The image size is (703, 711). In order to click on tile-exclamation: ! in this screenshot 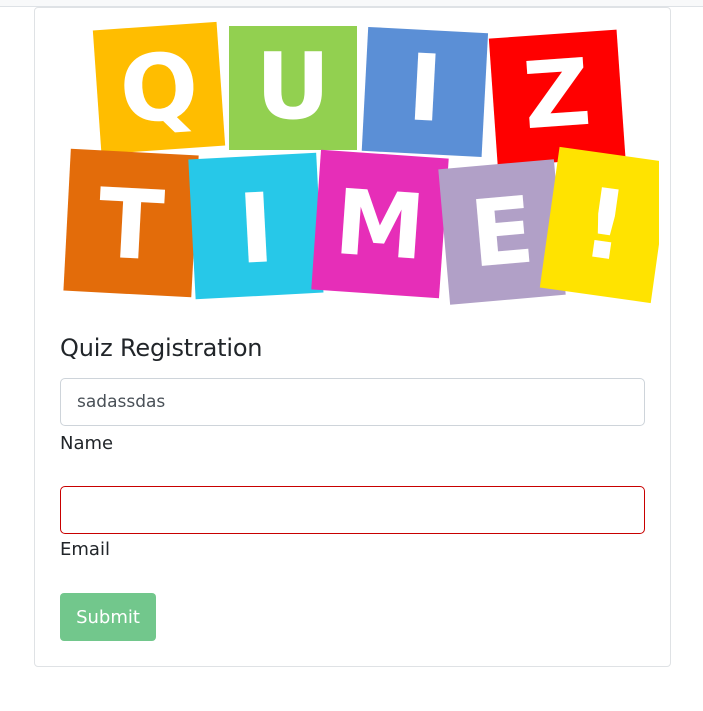, I will do `click(599, 225)`.